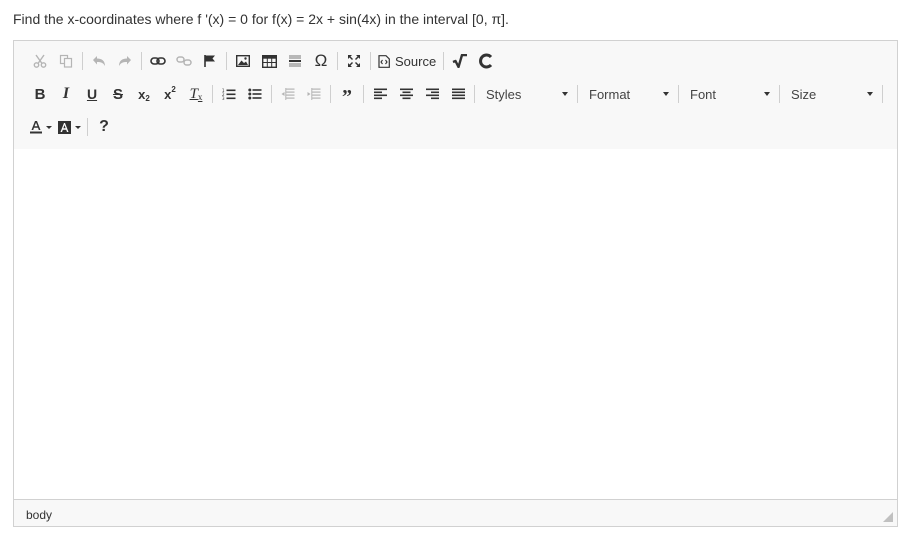 This screenshot has width=912, height=553. I want to click on anchor-flag-icon, so click(210, 61).